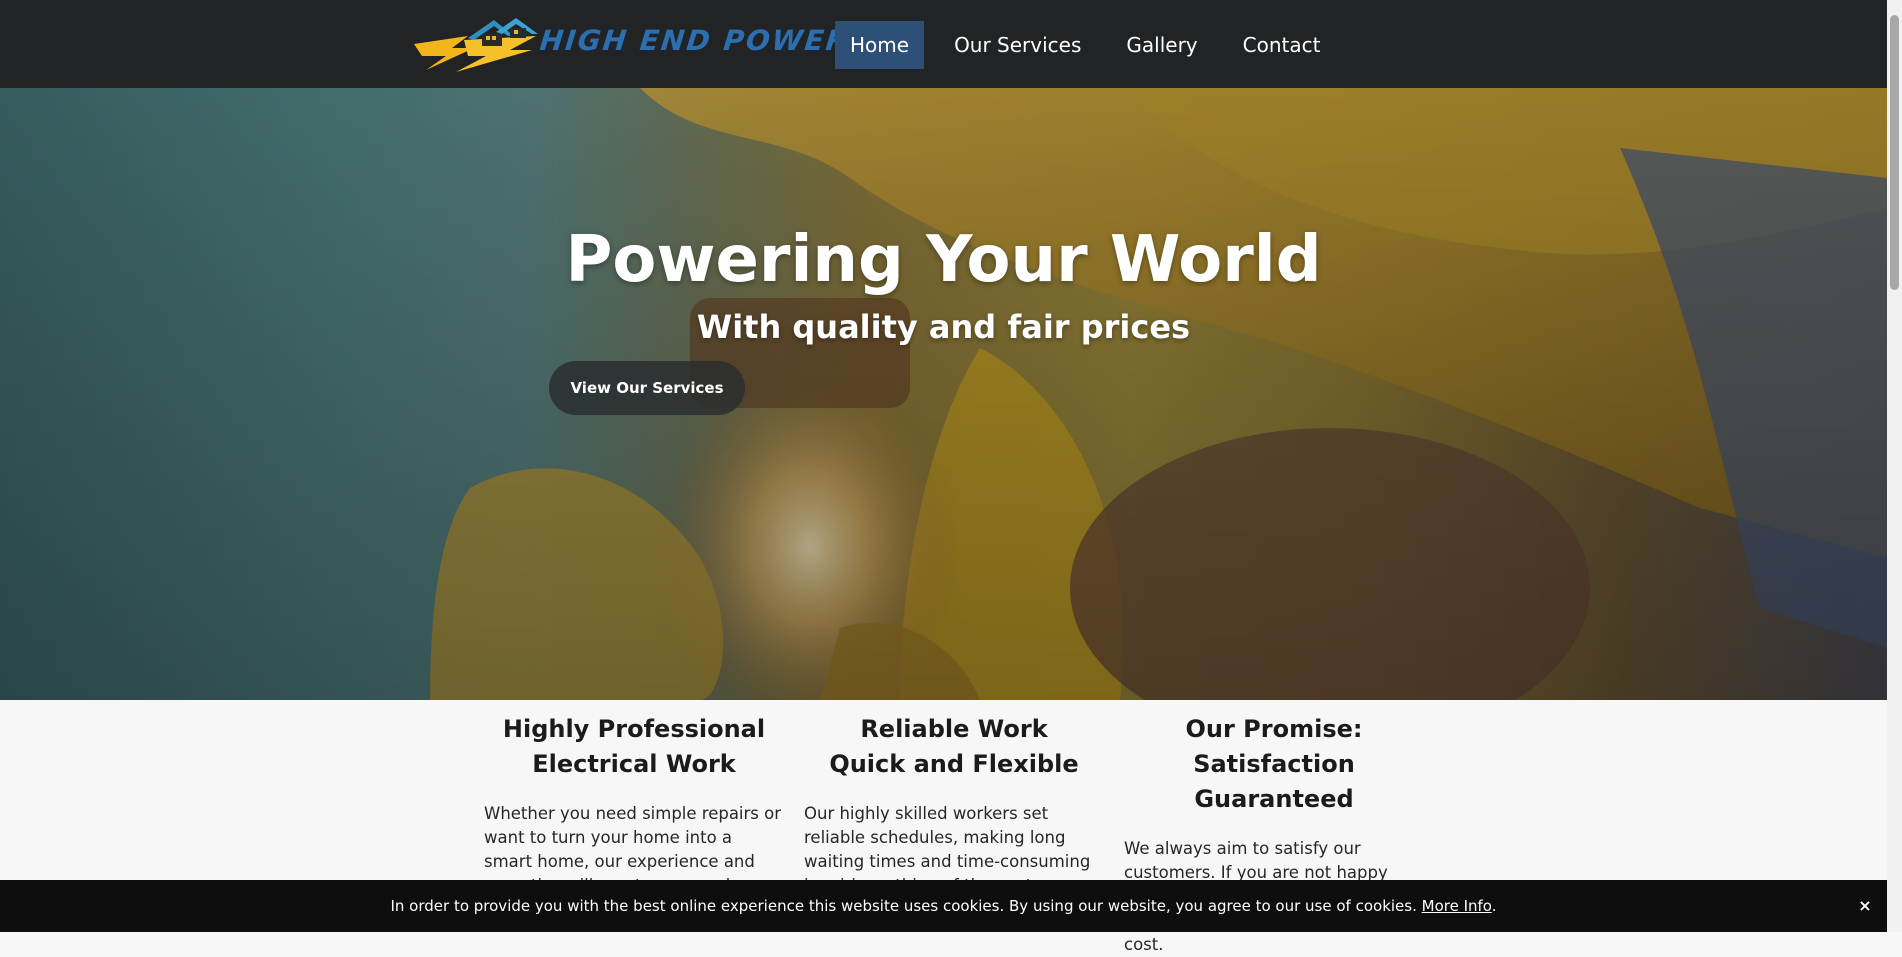 The width and height of the screenshot is (1902, 957). What do you see at coordinates (634, 746) in the screenshot?
I see `feature-title: Highly Professional Electrical Work` at bounding box center [634, 746].